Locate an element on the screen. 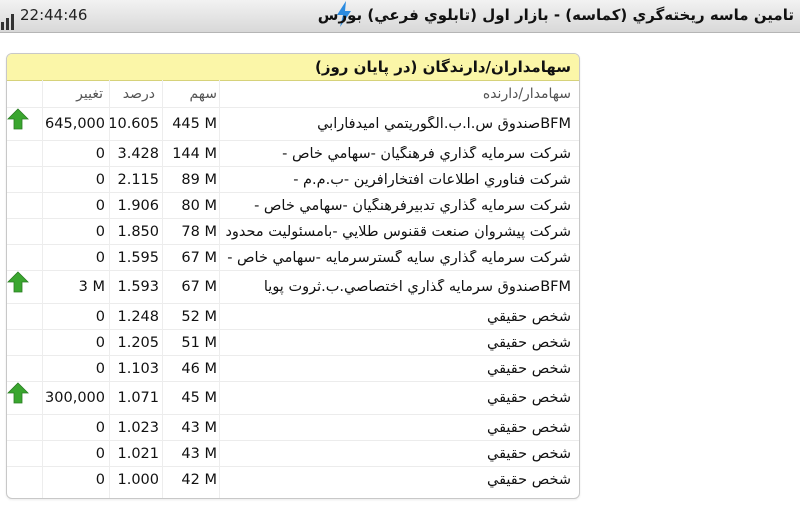 The height and width of the screenshot is (506, 800). table-row: شخص حقيقي 42 M 1.000 0 is located at coordinates (293, 479).